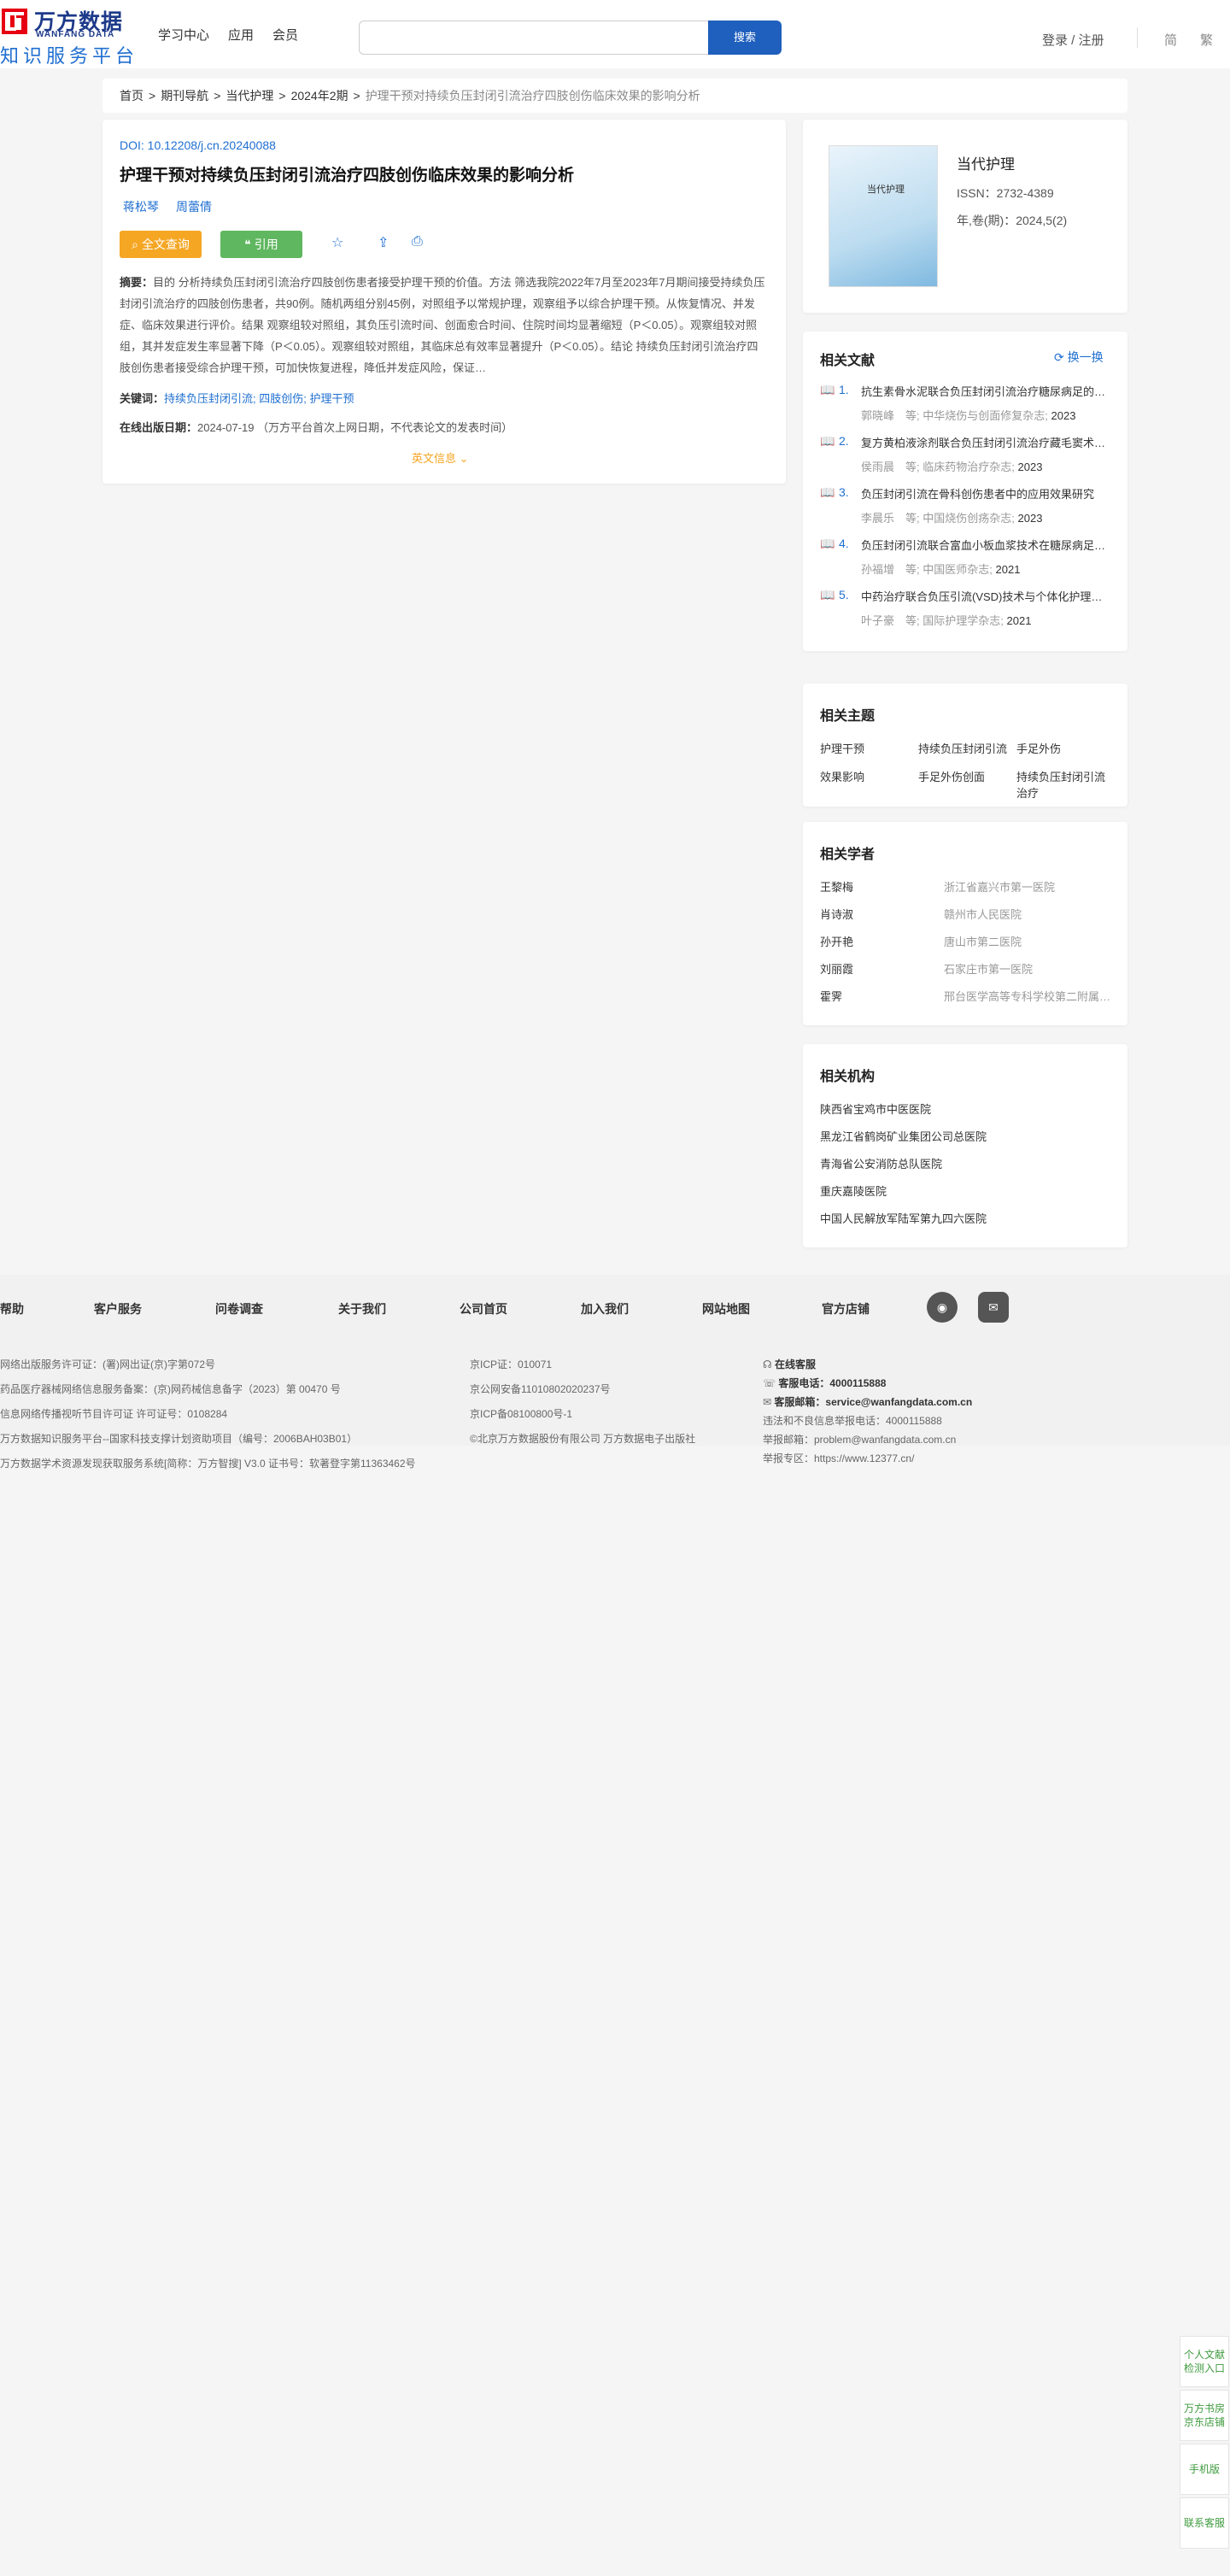 The image size is (1230, 2576). I want to click on keywords: 关键词：持续负压封闭引流; 四肢创伤; 护理干预, so click(237, 398).